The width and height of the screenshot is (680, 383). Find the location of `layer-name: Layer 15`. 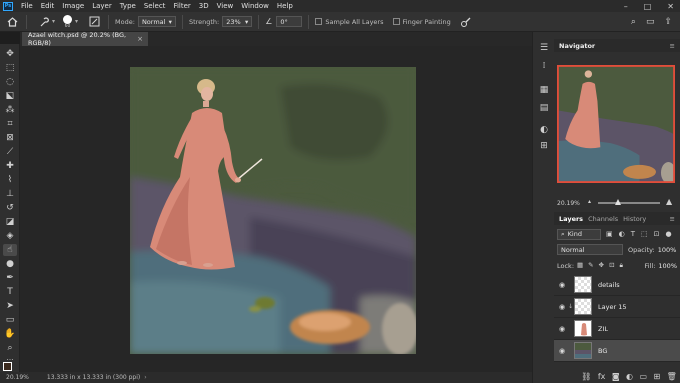

layer-name: Layer 15 is located at coordinates (612, 307).